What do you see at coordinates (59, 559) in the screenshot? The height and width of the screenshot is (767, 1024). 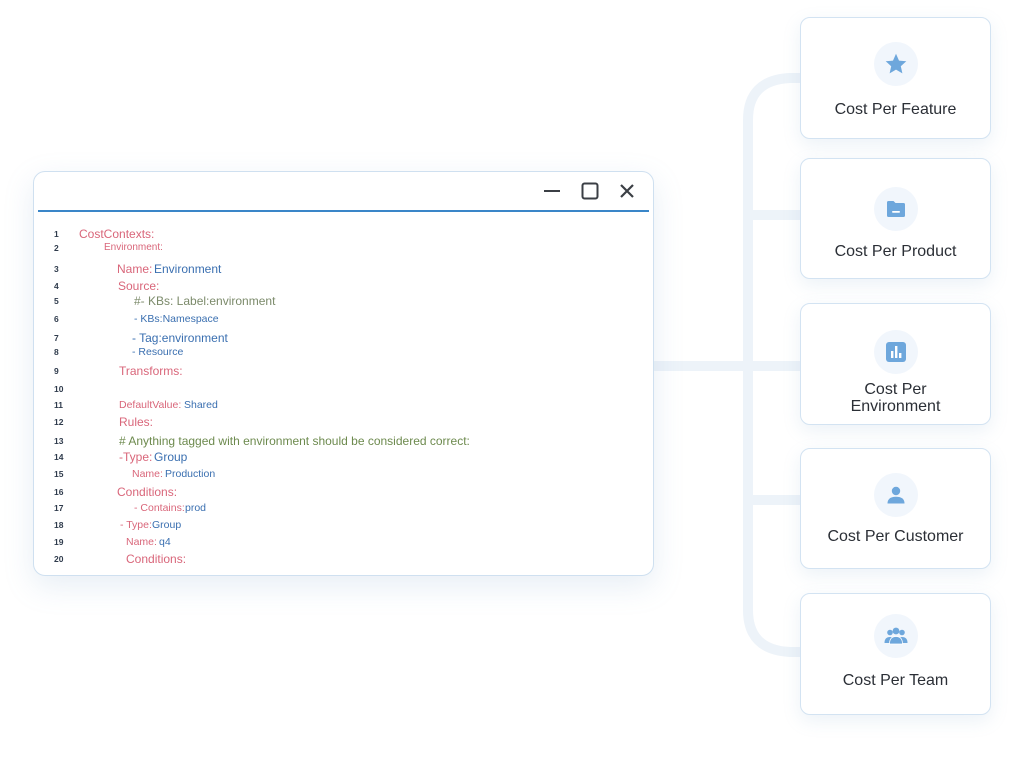 I see `line-number: 20` at bounding box center [59, 559].